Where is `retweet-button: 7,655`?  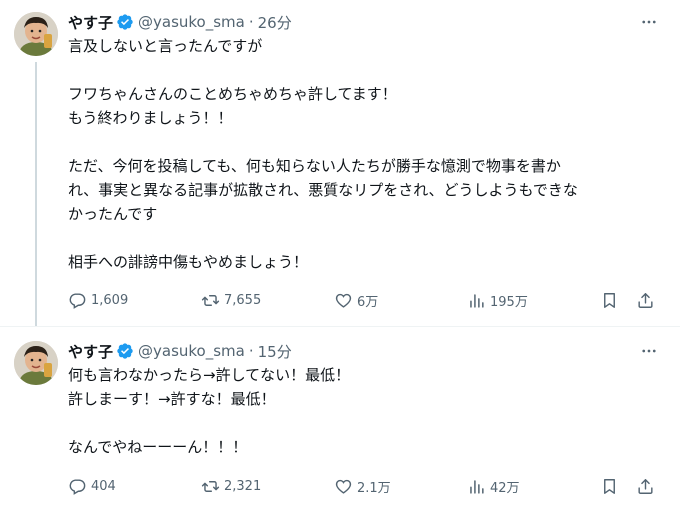 retweet-button: 7,655 is located at coordinates (231, 300).